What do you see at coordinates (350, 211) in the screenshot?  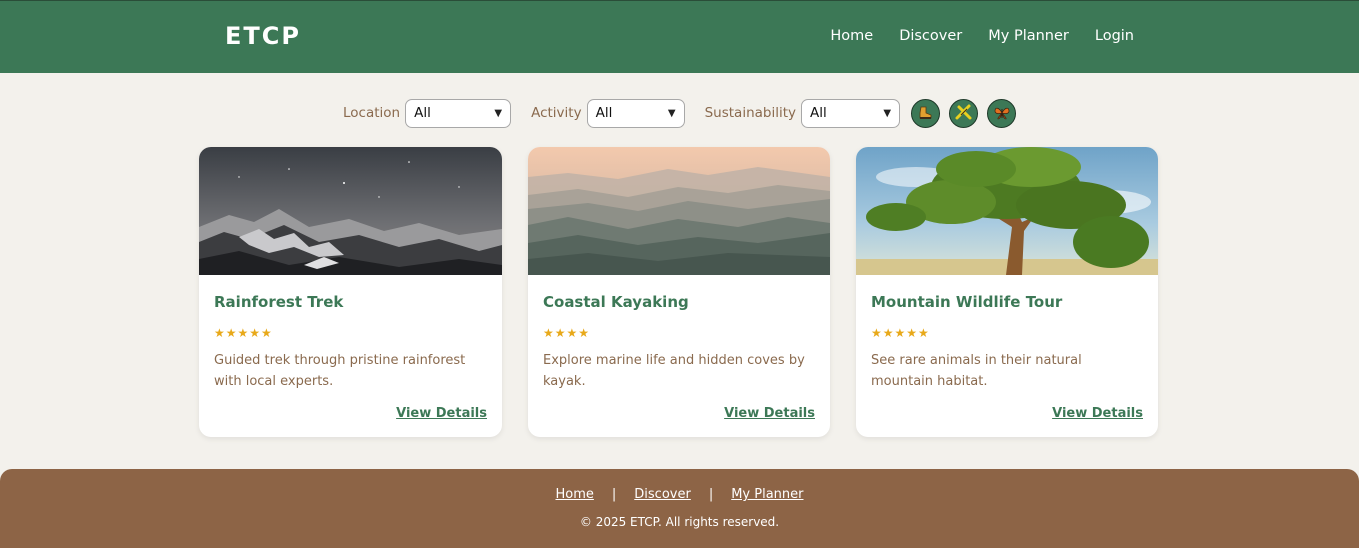 I see `night-mountain-image` at bounding box center [350, 211].